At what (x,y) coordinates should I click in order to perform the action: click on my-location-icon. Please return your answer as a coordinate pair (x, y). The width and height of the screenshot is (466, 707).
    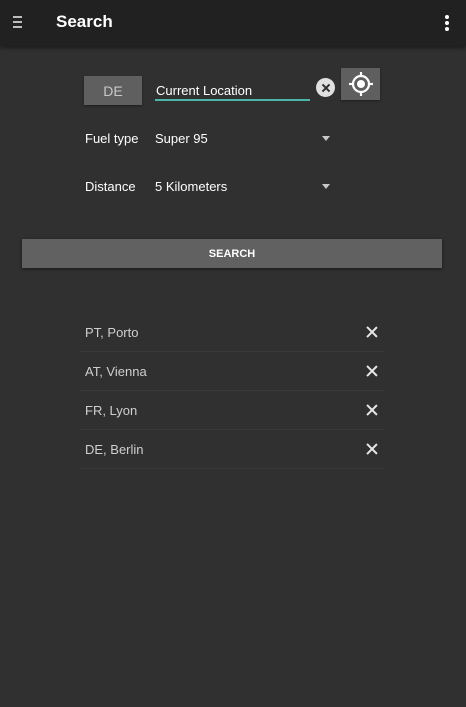
    Looking at the image, I should click on (360, 84).